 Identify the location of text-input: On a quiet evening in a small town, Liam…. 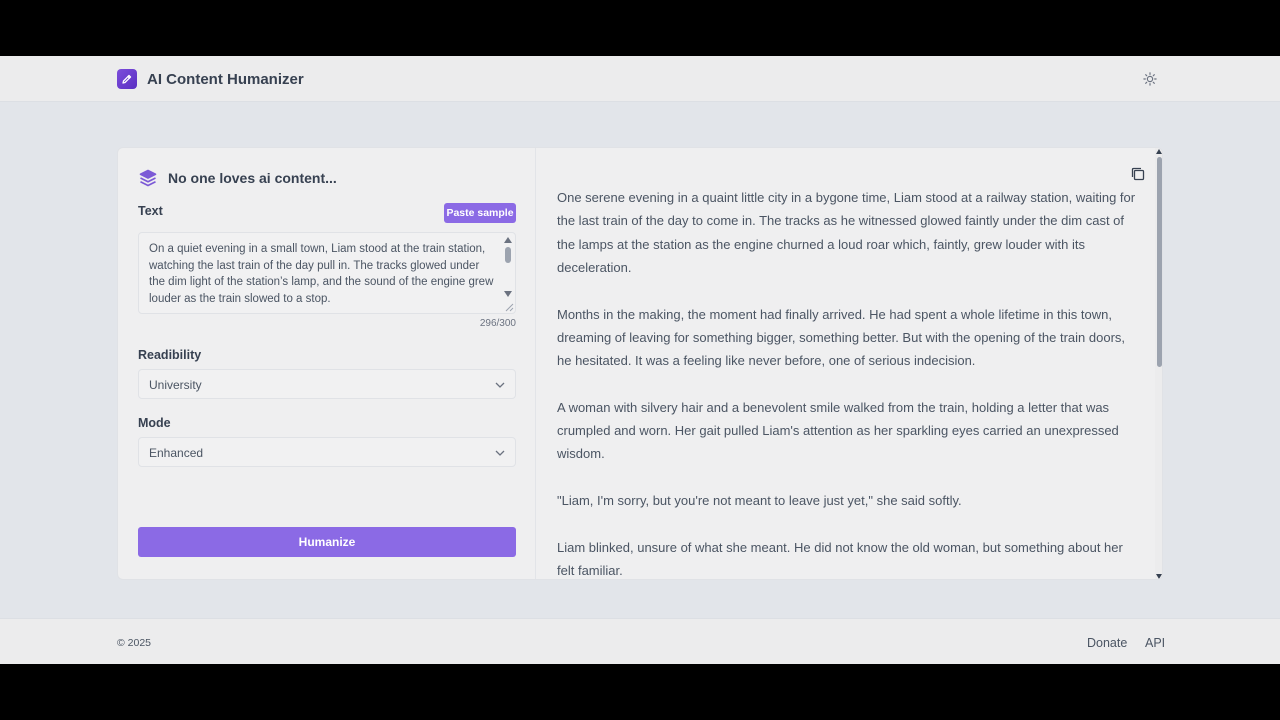
(327, 273).